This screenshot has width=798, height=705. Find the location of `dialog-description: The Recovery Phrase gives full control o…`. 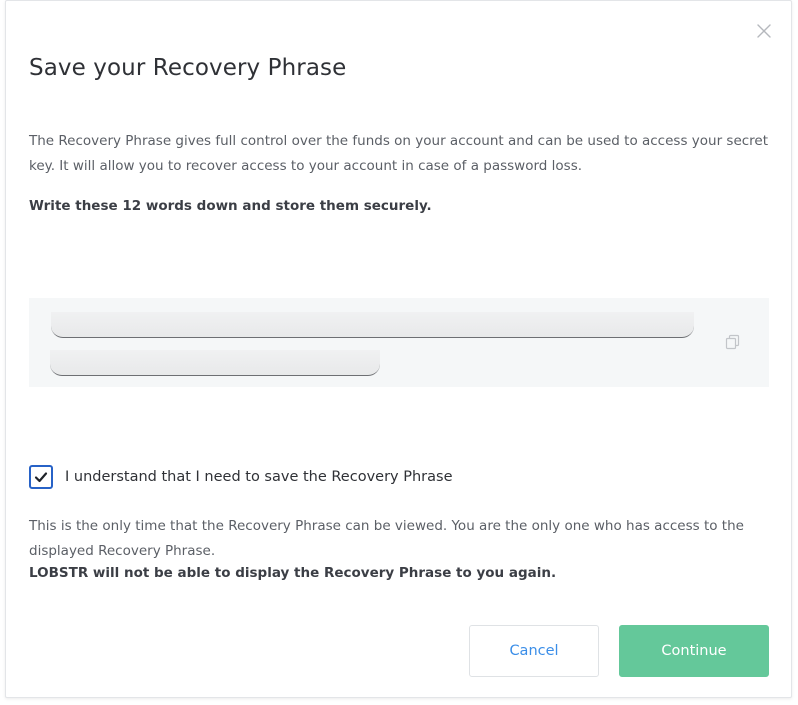

dialog-description: The Recovery Phrase gives full control o… is located at coordinates (399, 153).